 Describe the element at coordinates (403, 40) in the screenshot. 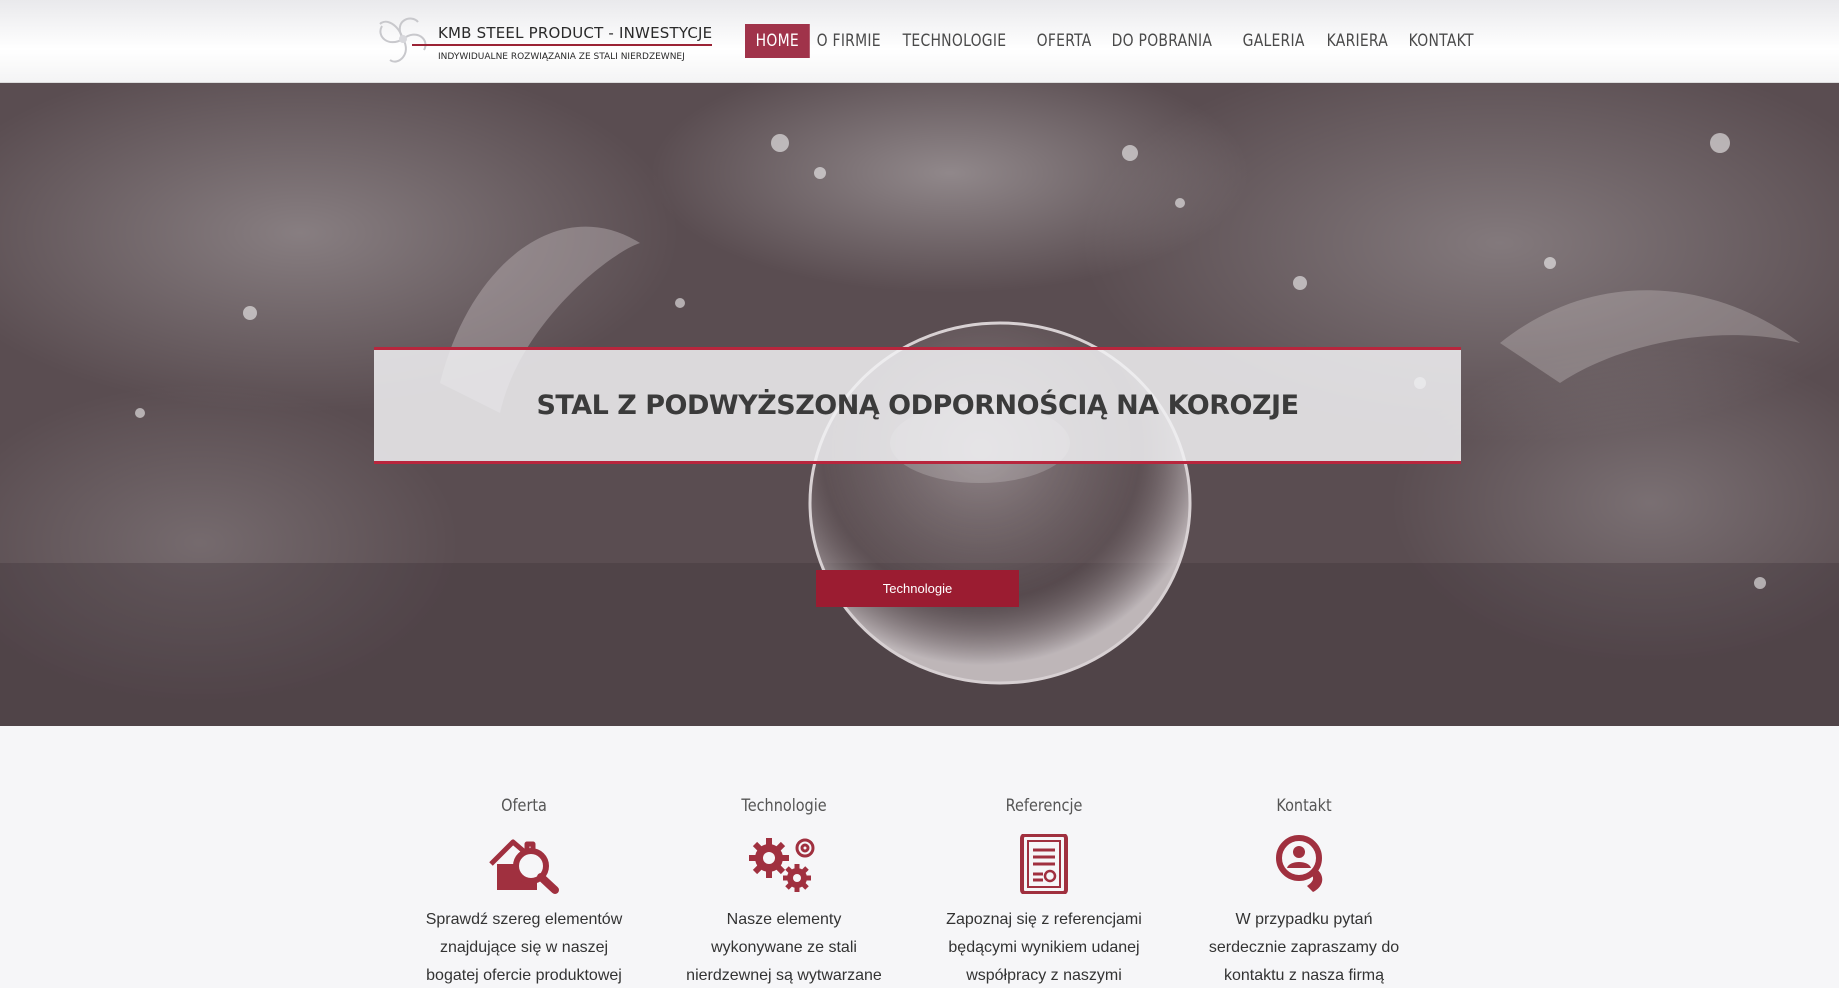

I see `logo-swirl-icon` at that location.